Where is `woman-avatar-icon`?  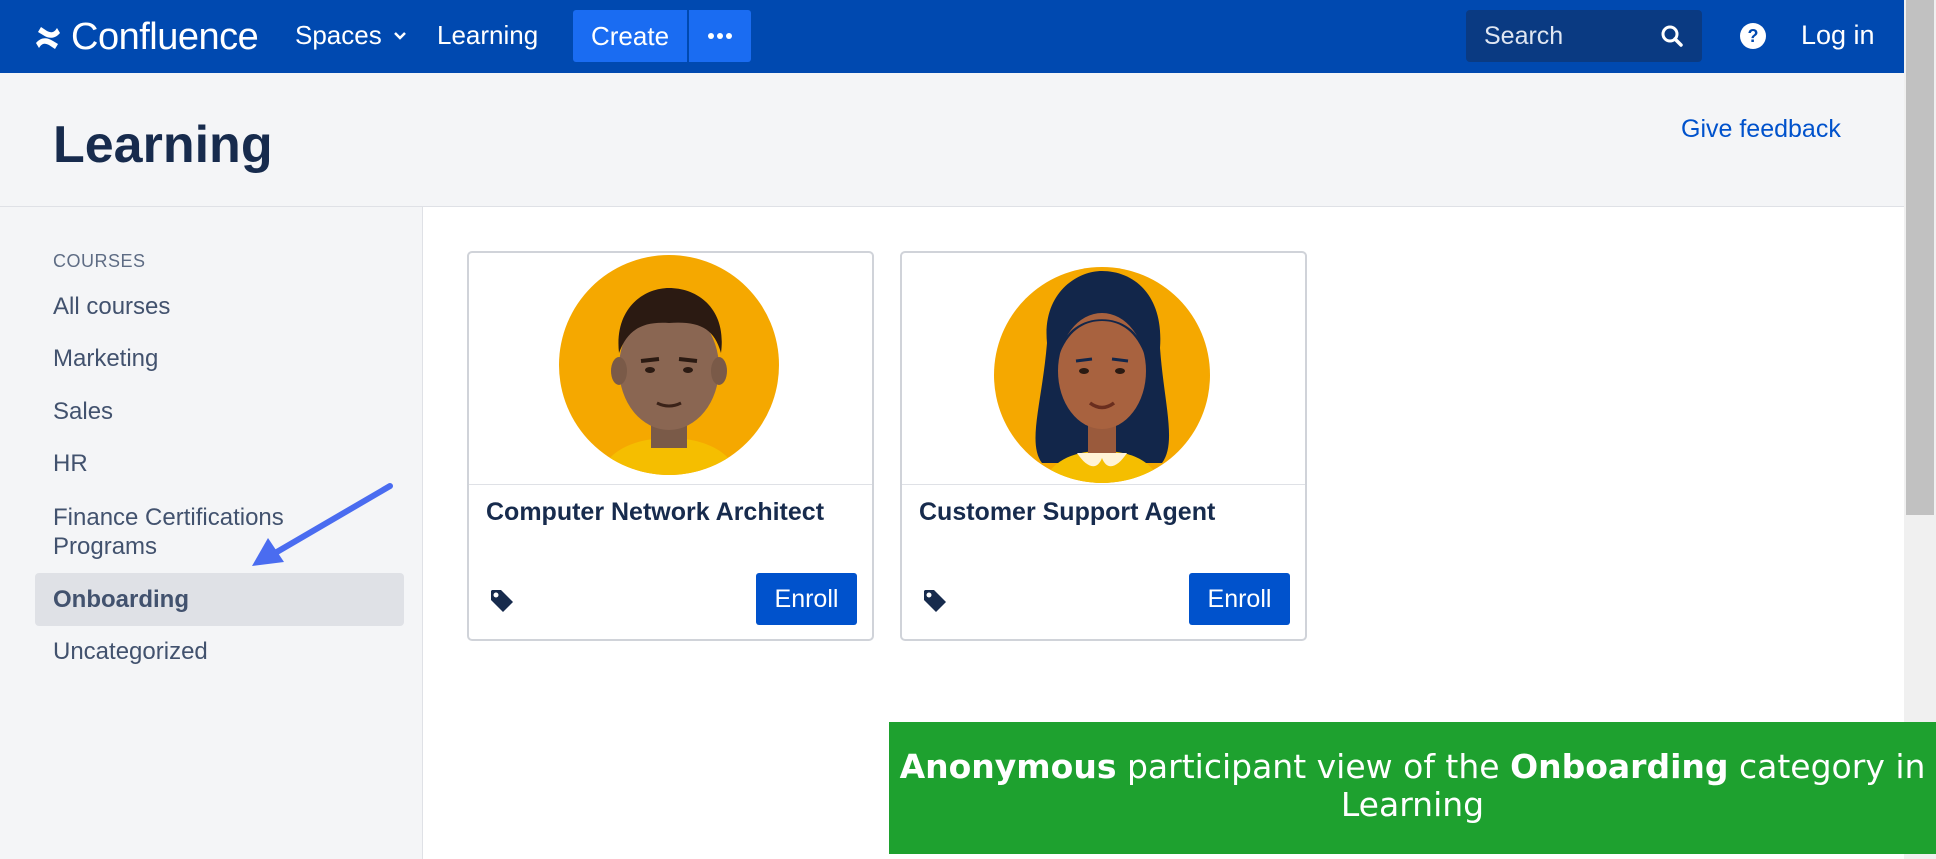
woman-avatar-icon is located at coordinates (1102, 375).